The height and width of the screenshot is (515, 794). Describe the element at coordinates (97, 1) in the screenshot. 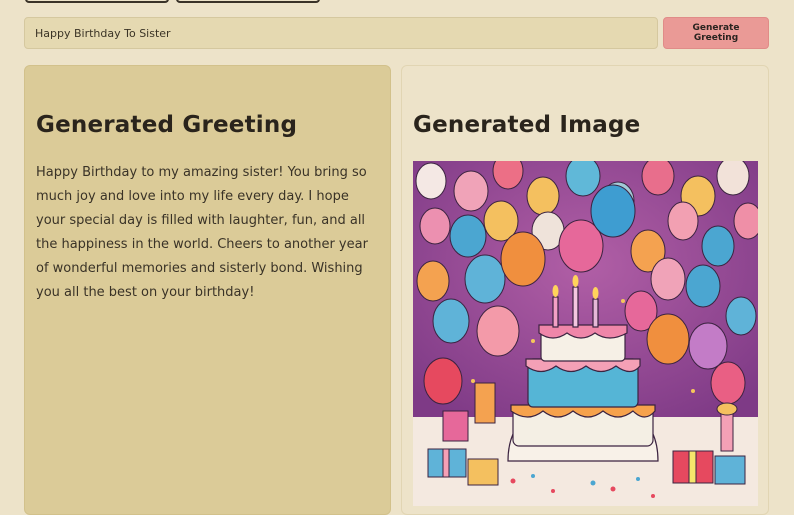

I see `top-tab-left` at that location.